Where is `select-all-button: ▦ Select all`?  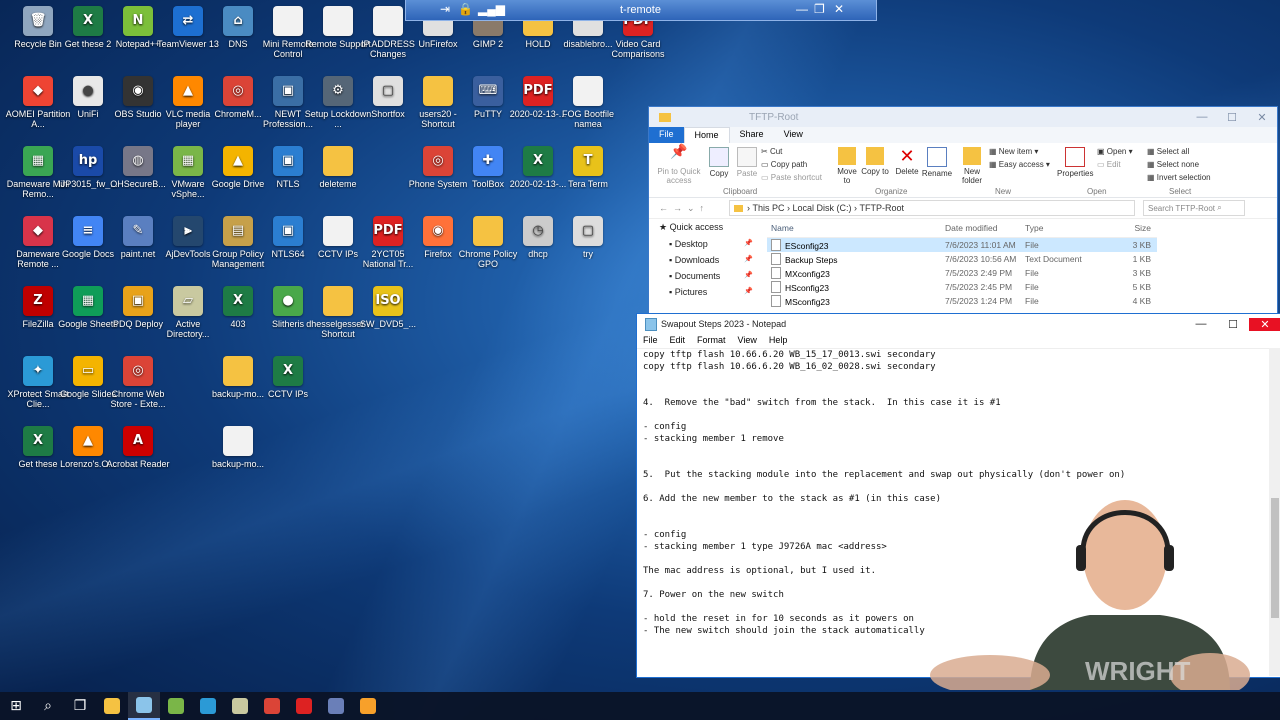
select-all-button: ▦ Select all is located at coordinates (1168, 151).